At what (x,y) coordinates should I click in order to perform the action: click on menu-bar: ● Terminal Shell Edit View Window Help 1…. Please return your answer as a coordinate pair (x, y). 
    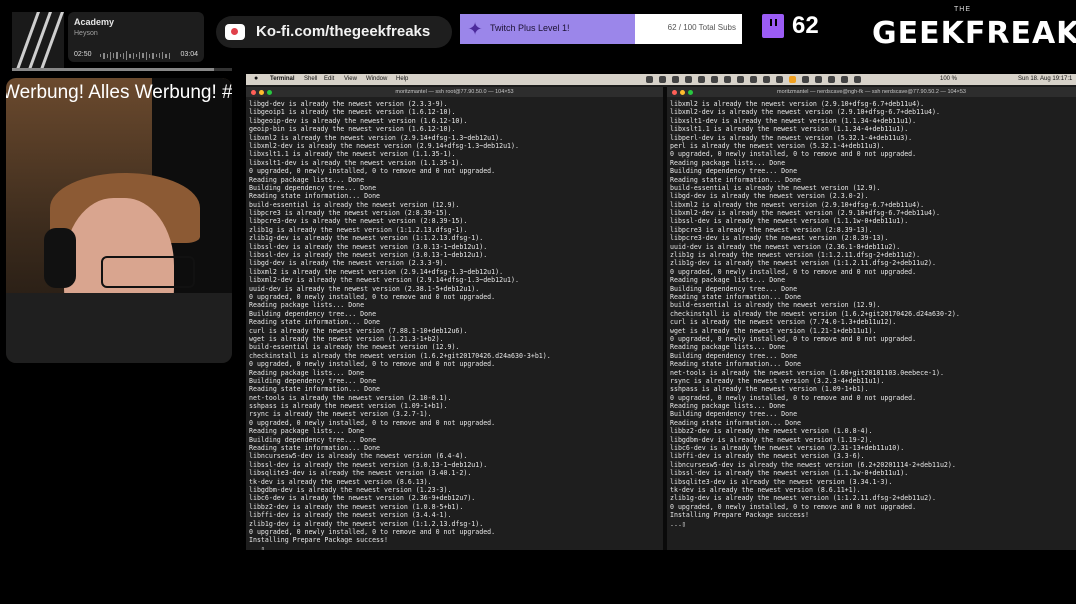
    Looking at the image, I should click on (661, 79).